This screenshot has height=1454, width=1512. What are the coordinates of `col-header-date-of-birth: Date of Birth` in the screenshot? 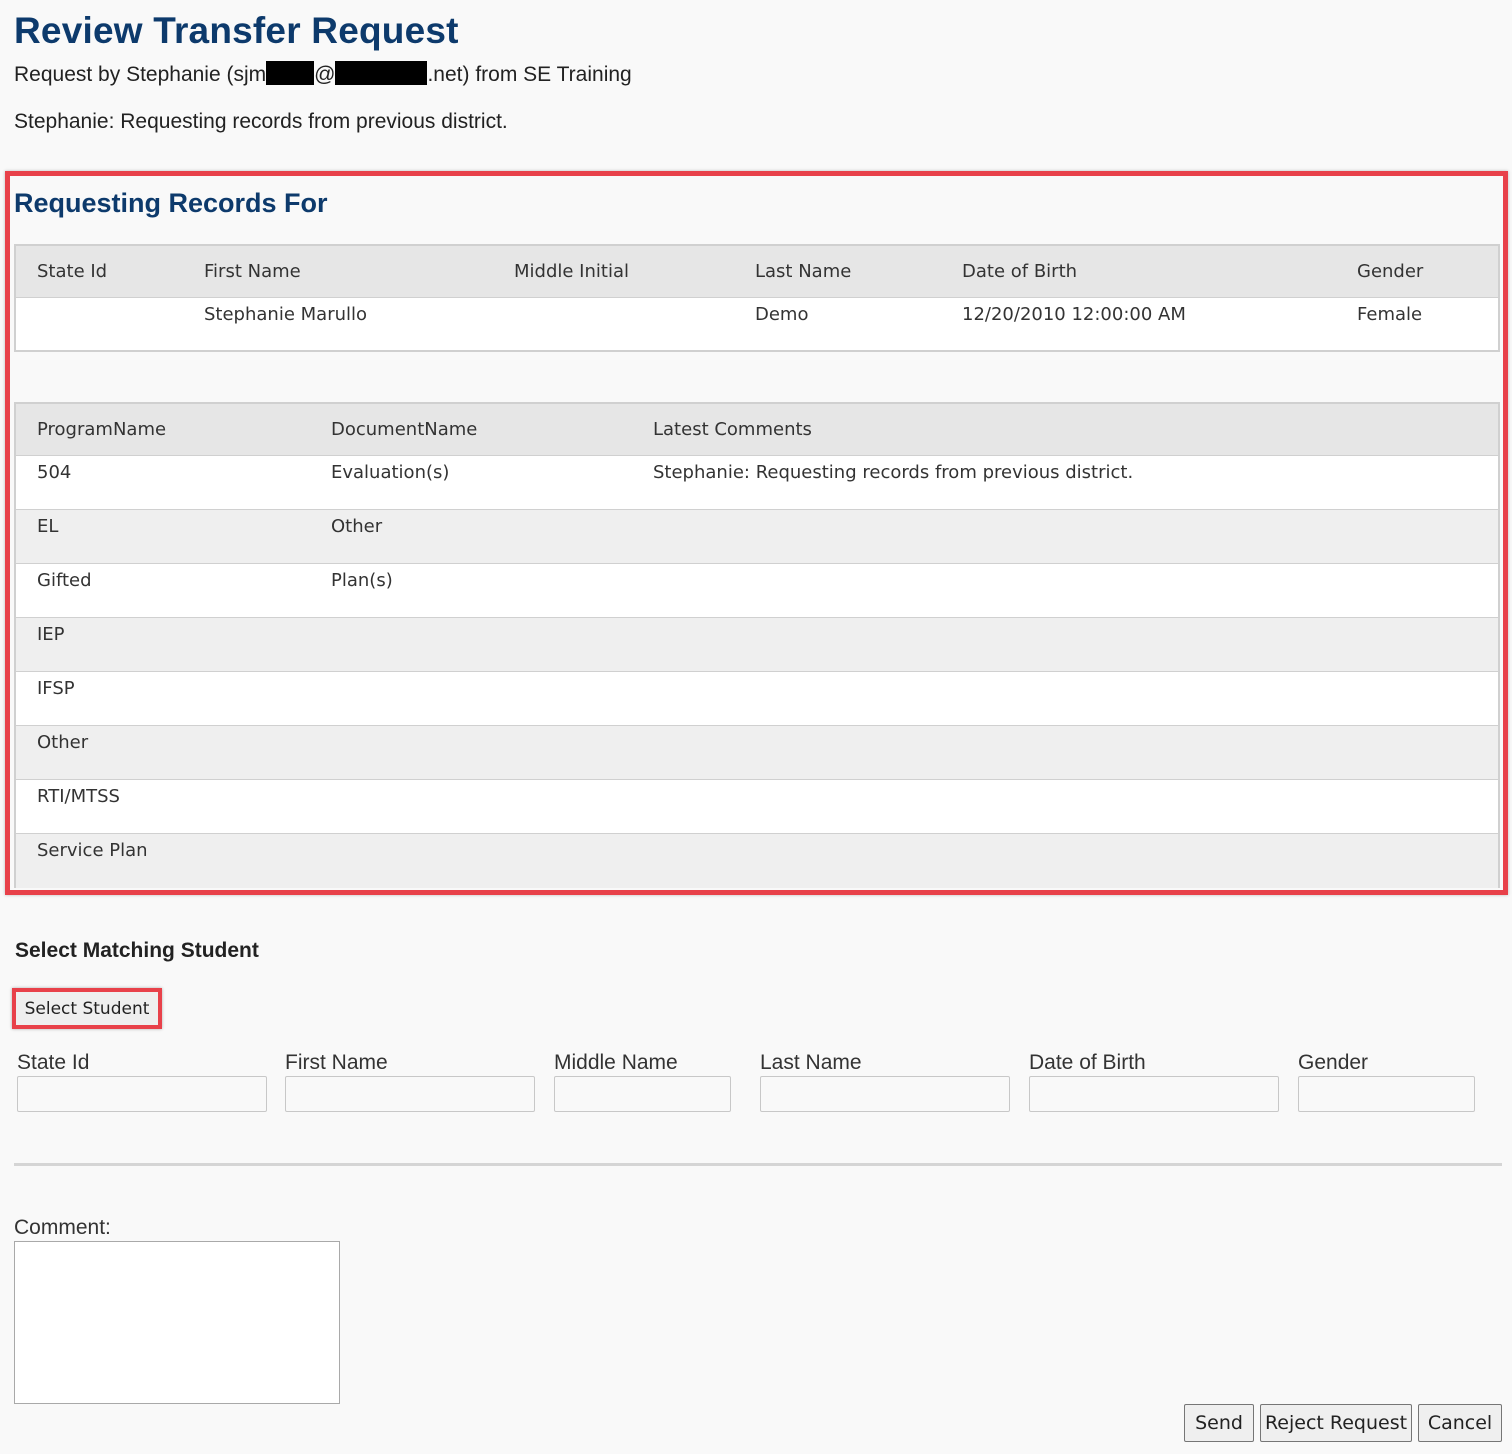 It's located at (1020, 271).